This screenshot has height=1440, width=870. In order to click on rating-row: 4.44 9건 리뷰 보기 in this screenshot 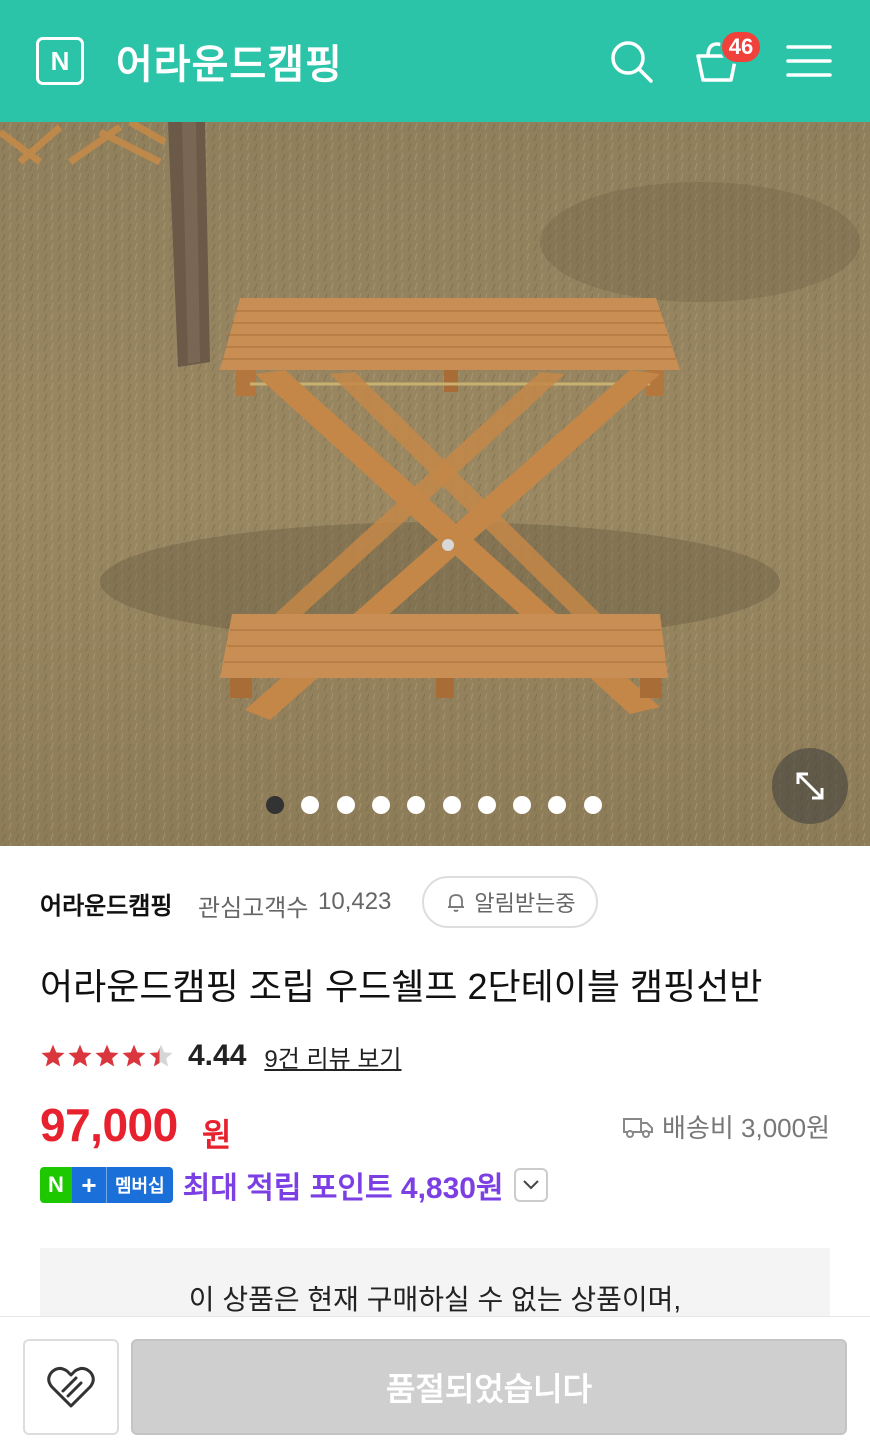, I will do `click(220, 1056)`.